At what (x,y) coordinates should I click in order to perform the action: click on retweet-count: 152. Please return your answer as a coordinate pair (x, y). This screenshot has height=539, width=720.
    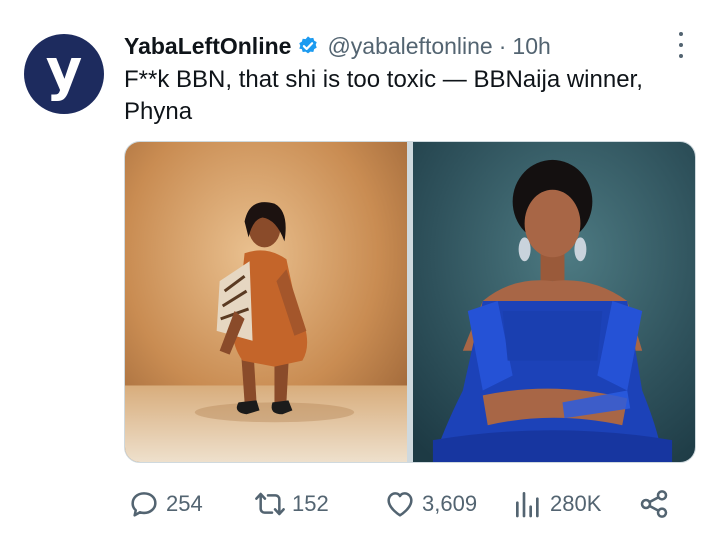
    Looking at the image, I should click on (310, 503).